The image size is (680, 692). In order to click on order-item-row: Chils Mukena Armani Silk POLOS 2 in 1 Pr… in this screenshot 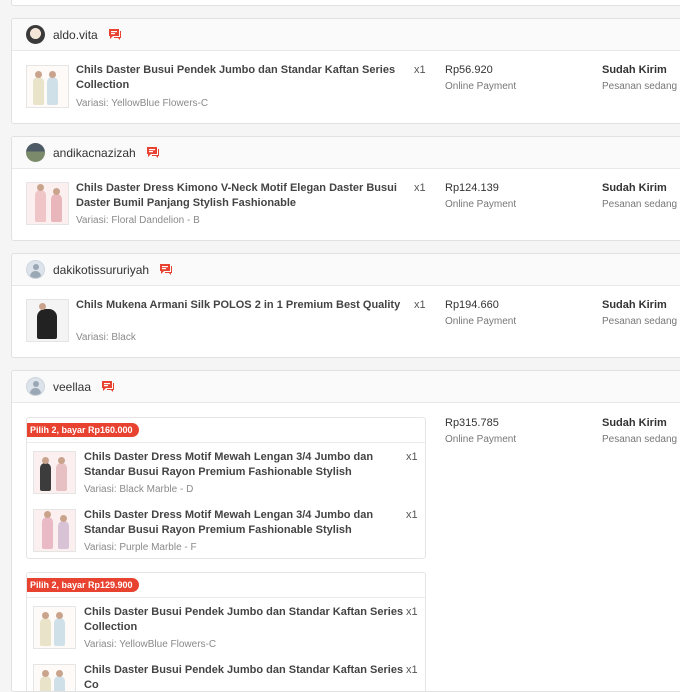, I will do `click(346, 321)`.